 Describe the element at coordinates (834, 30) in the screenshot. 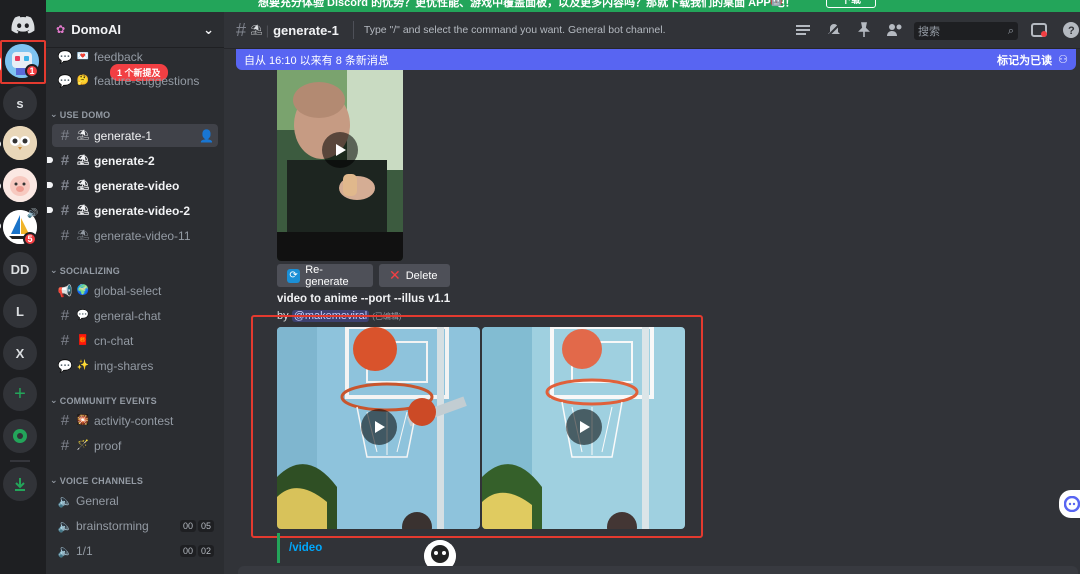

I see `notification-bell-muted-icon` at that location.